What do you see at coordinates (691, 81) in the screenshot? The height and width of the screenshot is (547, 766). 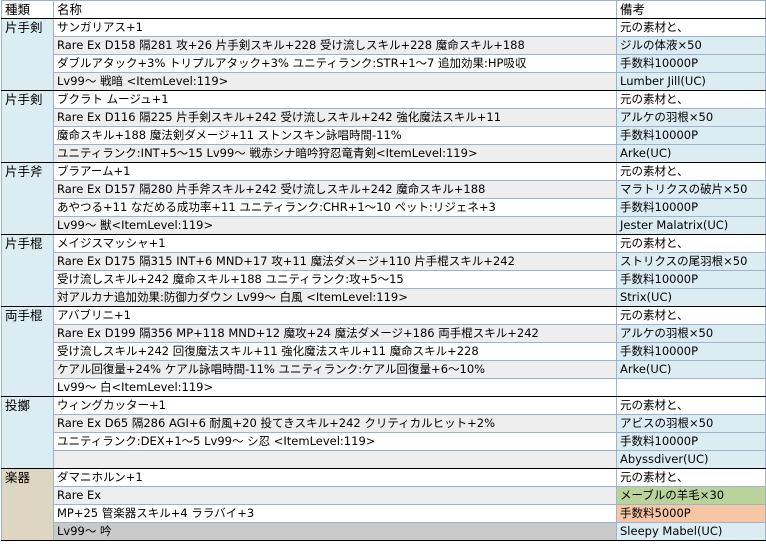 I see `note-cell: Lumber Jill(UC)` at bounding box center [691, 81].